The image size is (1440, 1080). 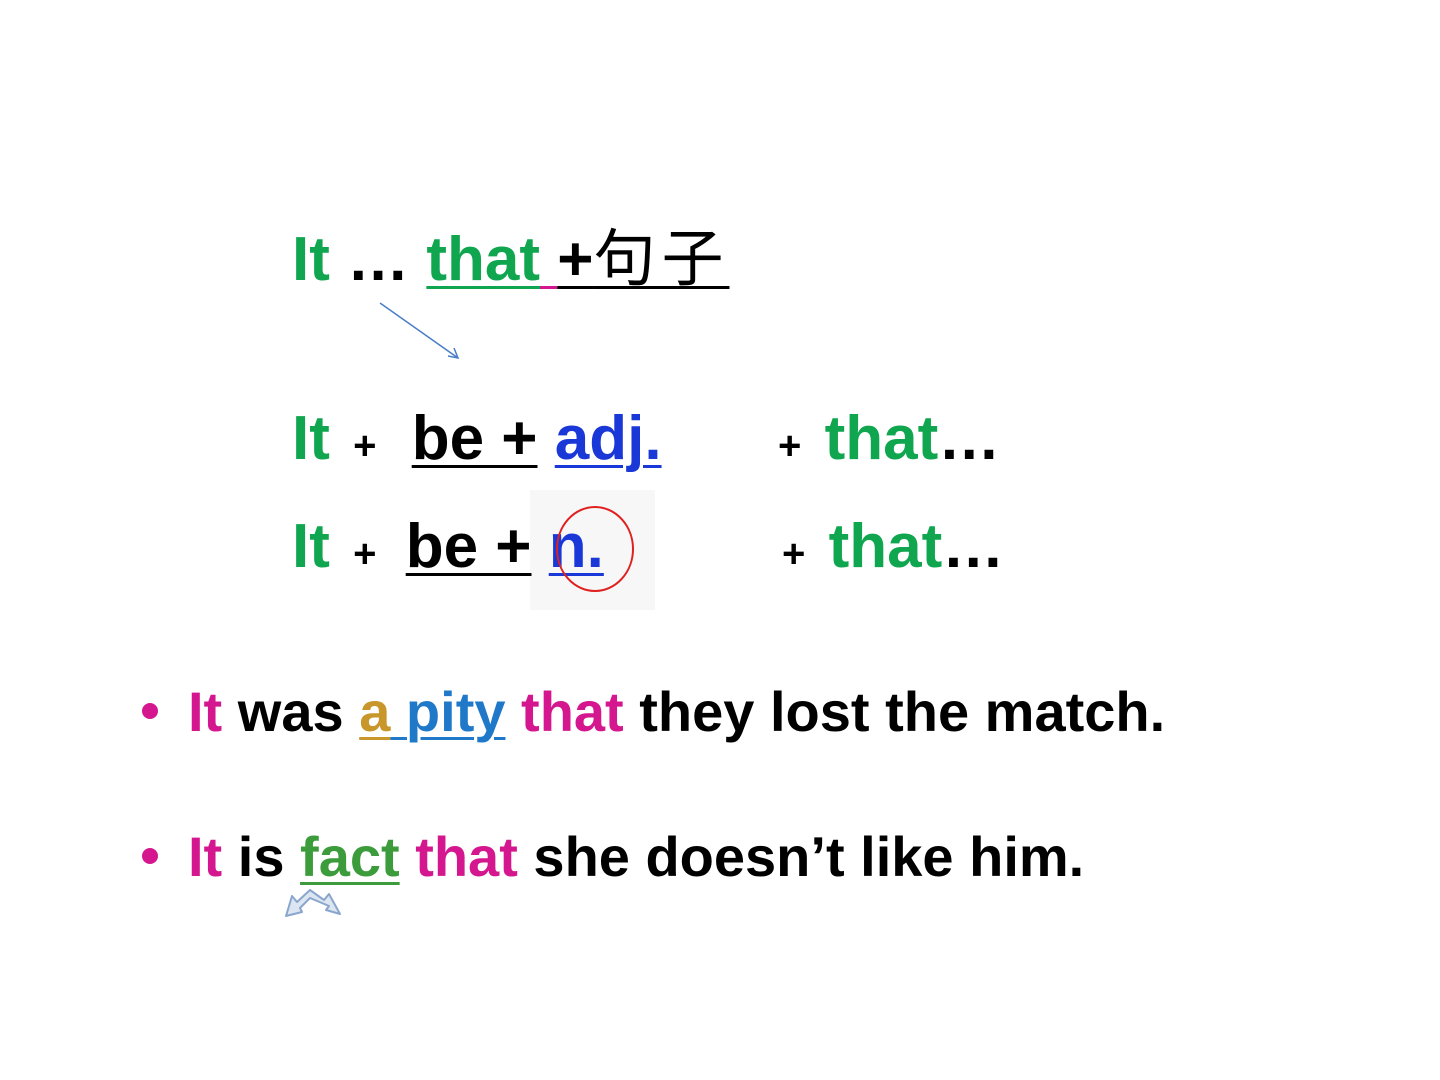 I want to click on bidirectional-arrow-icon, so click(x=313, y=903).